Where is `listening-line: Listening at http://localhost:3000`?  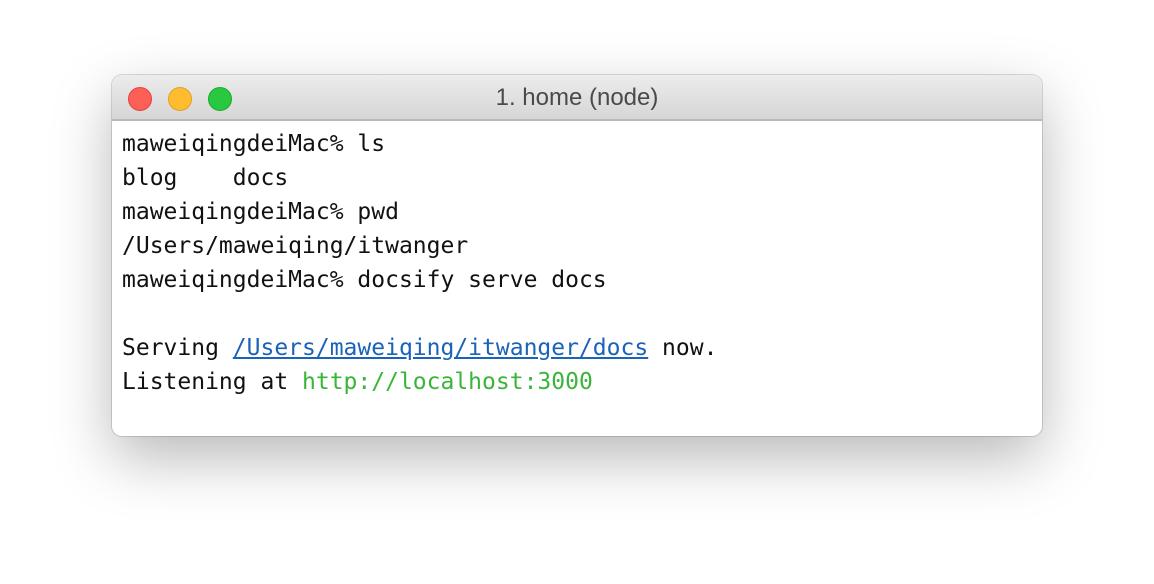 listening-line: Listening at http://localhost:3000 is located at coordinates (577, 382).